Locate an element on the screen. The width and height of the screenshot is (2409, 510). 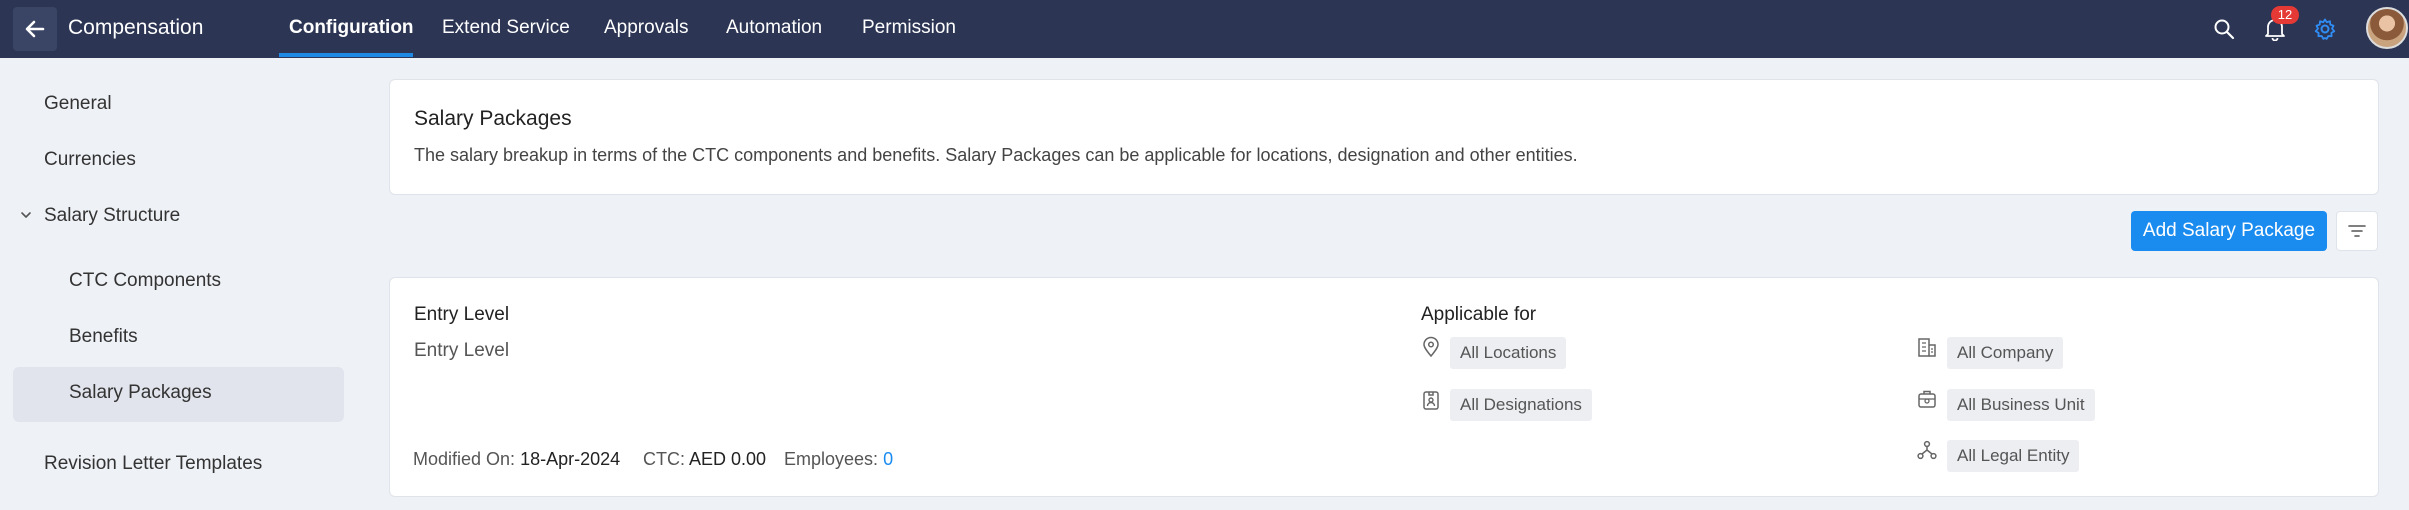
modified-on-label: Modified On: is located at coordinates (464, 459).